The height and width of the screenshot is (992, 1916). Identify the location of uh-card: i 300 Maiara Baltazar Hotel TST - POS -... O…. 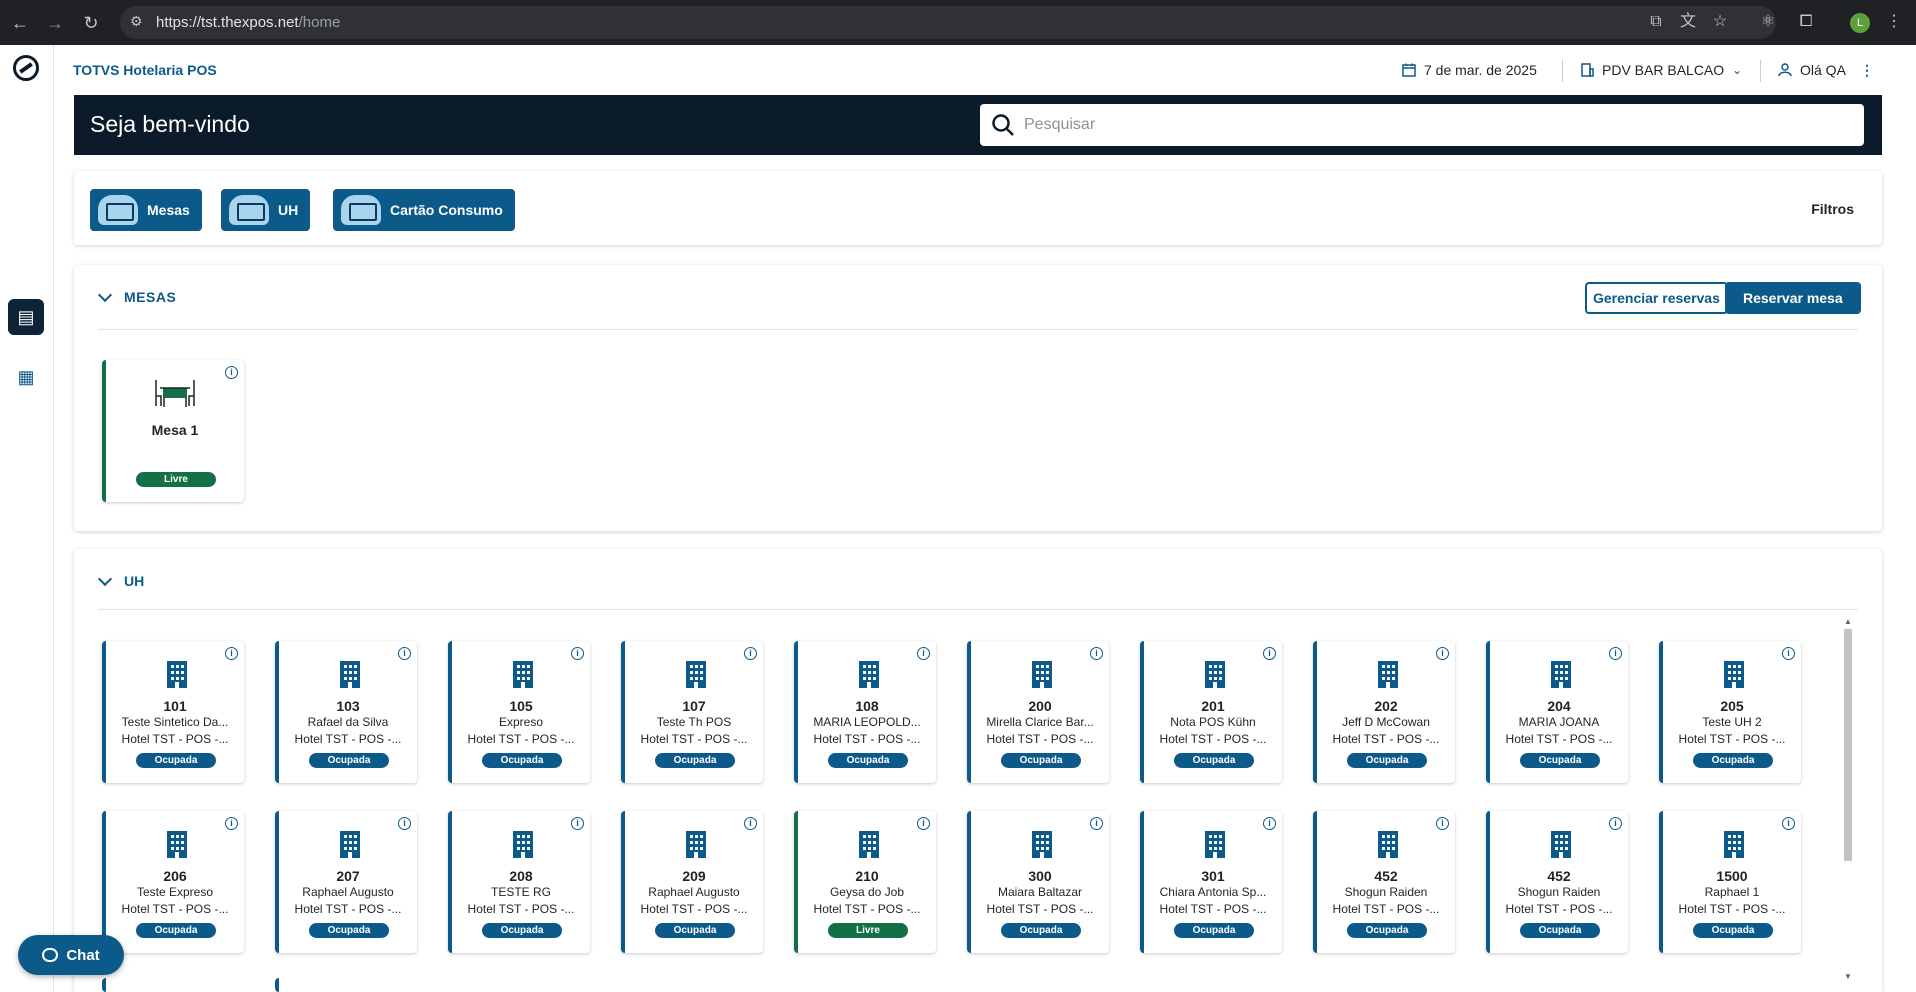
(1038, 882).